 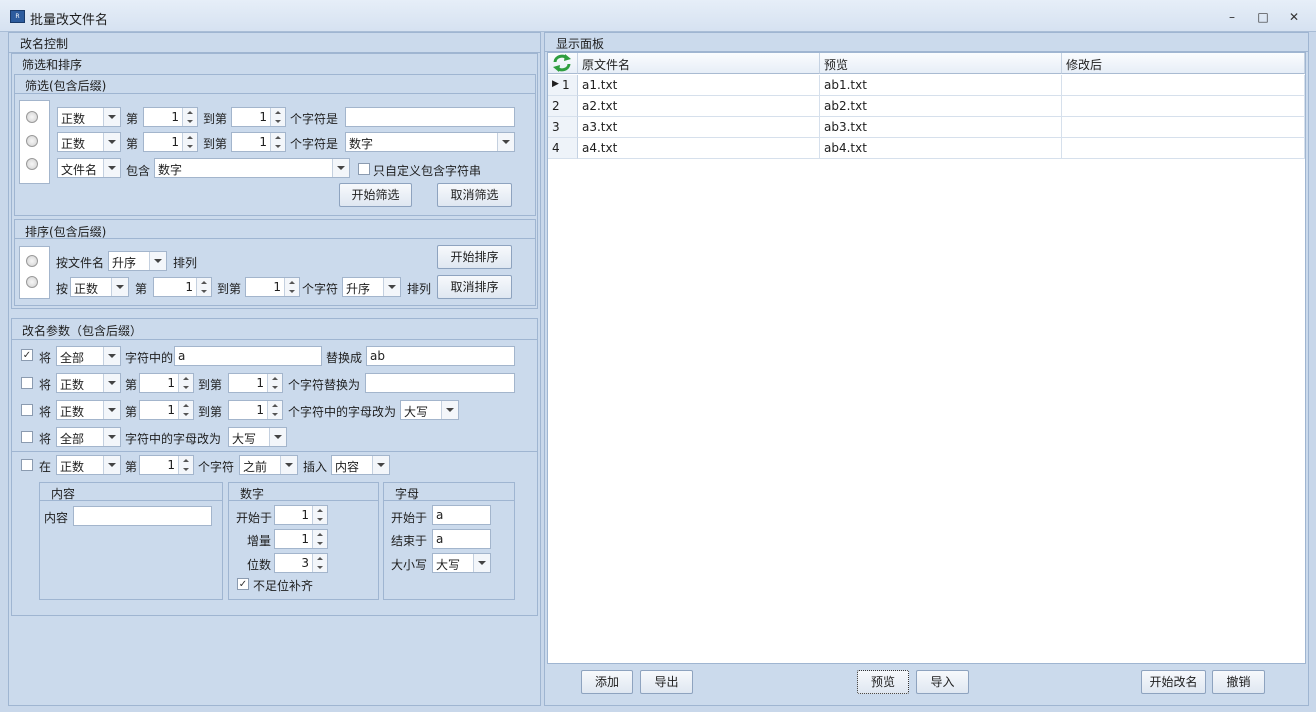 I want to click on rename3-to-stepper: 1, so click(x=255, y=410).